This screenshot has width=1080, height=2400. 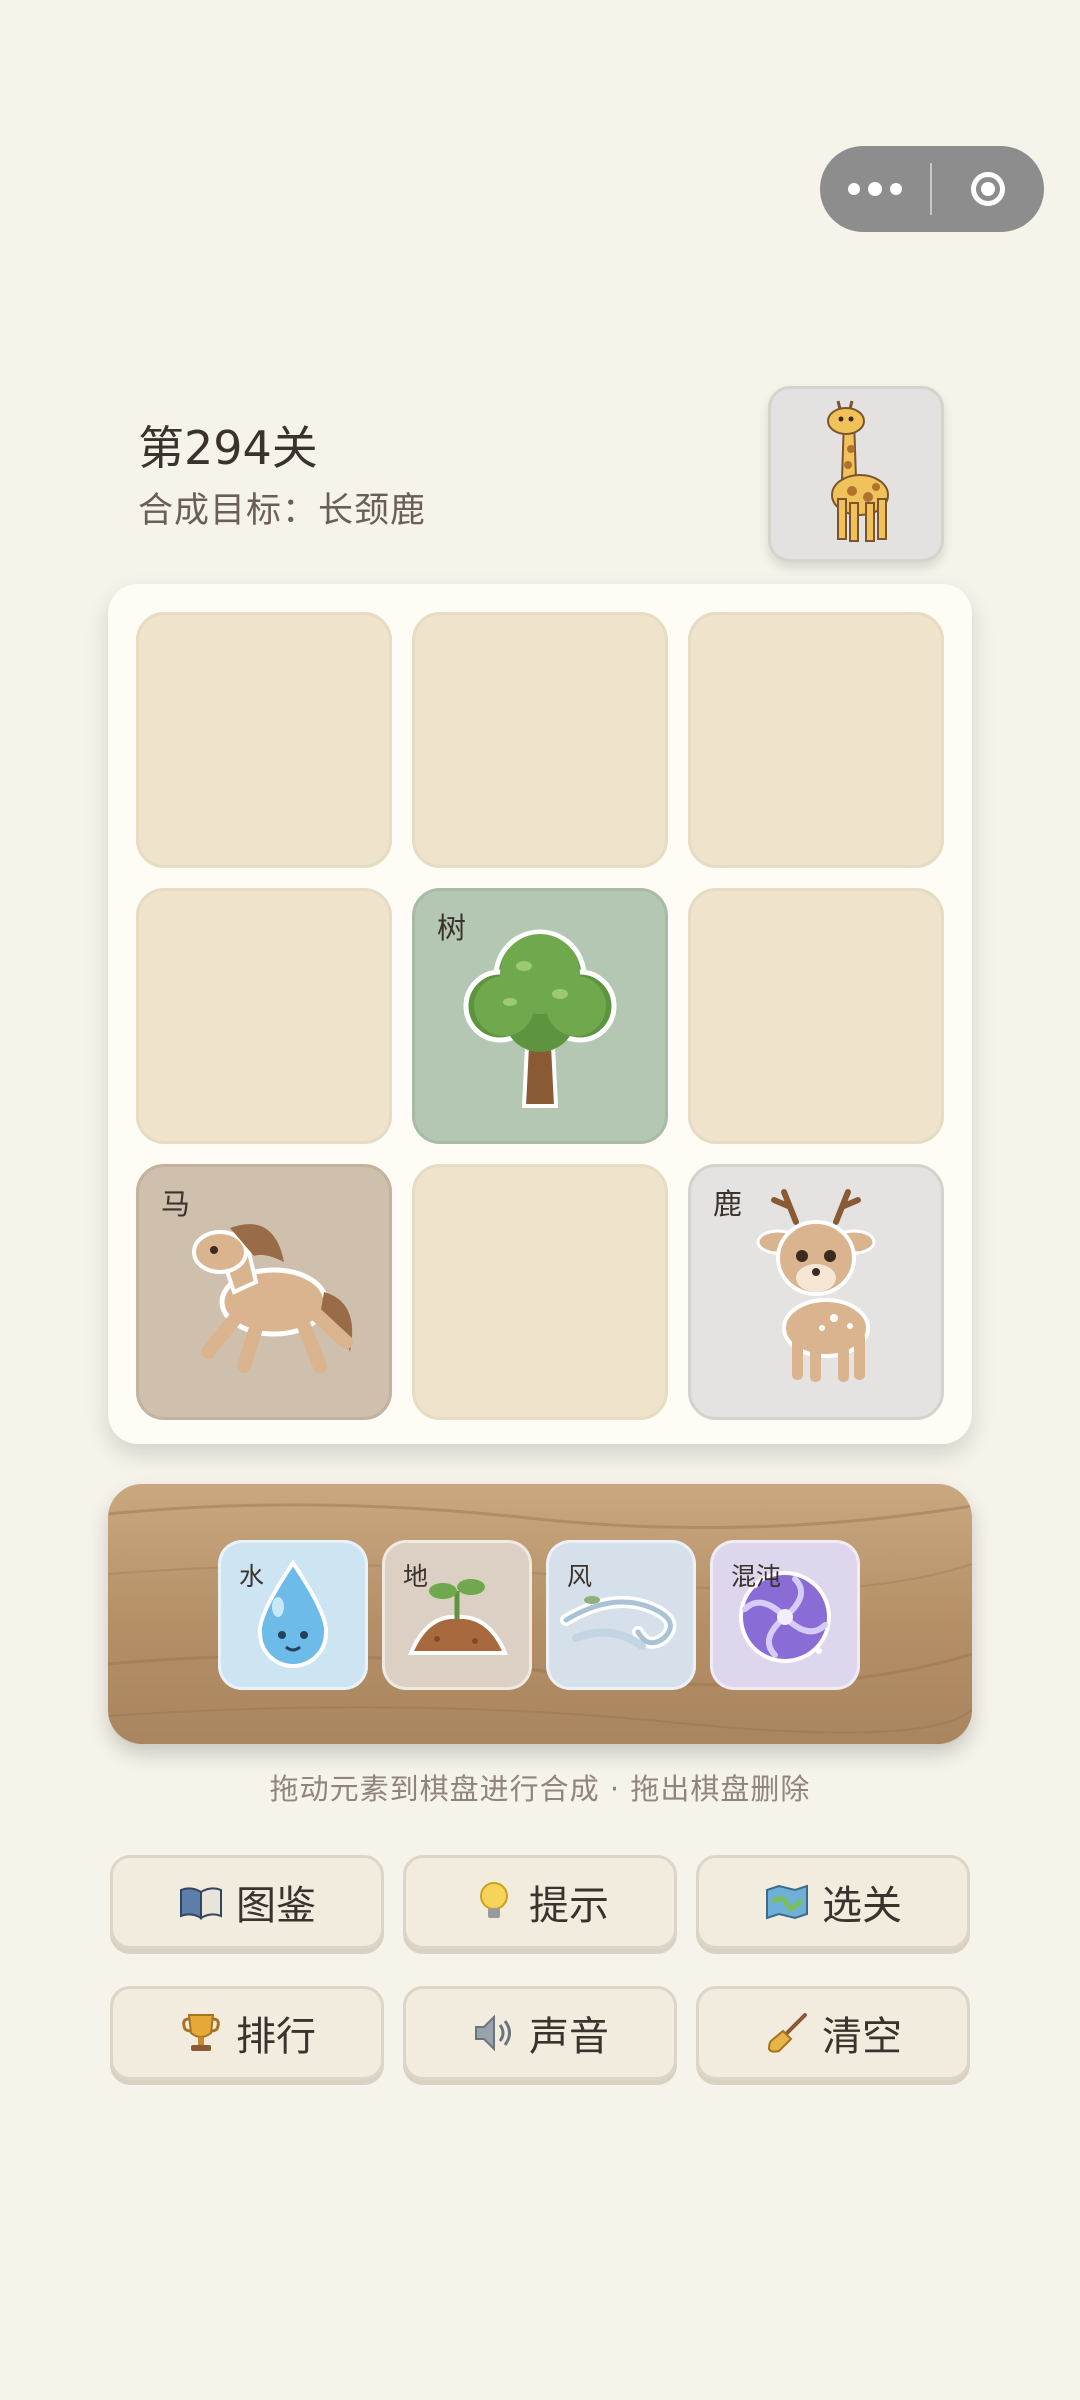 What do you see at coordinates (494, 2033) in the screenshot?
I see `speaker-icon` at bounding box center [494, 2033].